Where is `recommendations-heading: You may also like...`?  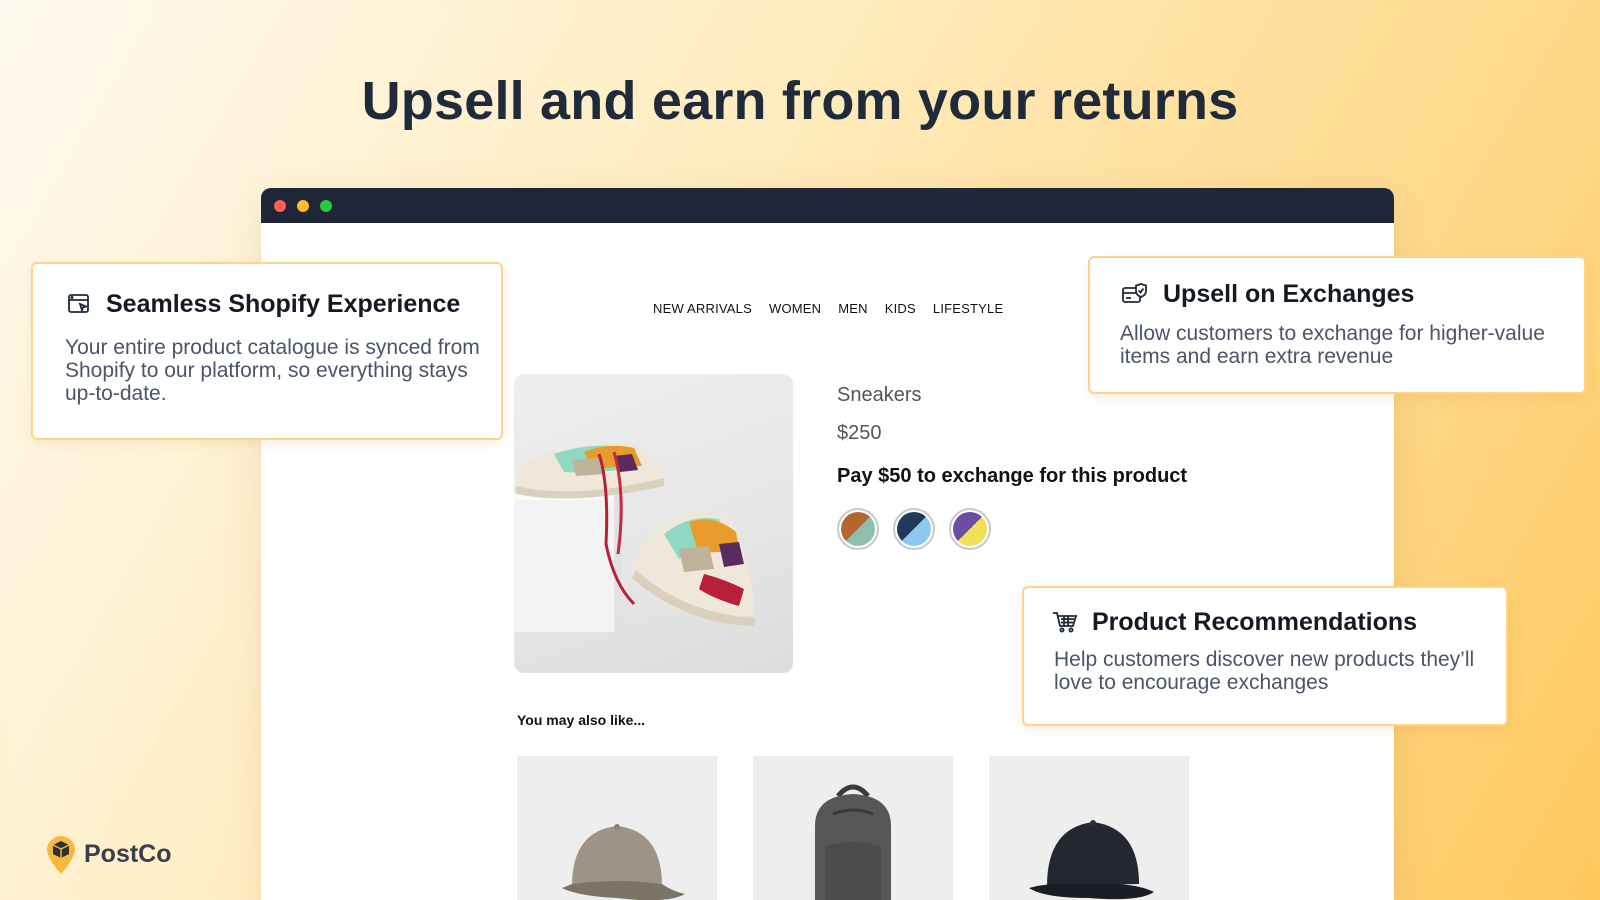 recommendations-heading: You may also like... is located at coordinates (581, 720).